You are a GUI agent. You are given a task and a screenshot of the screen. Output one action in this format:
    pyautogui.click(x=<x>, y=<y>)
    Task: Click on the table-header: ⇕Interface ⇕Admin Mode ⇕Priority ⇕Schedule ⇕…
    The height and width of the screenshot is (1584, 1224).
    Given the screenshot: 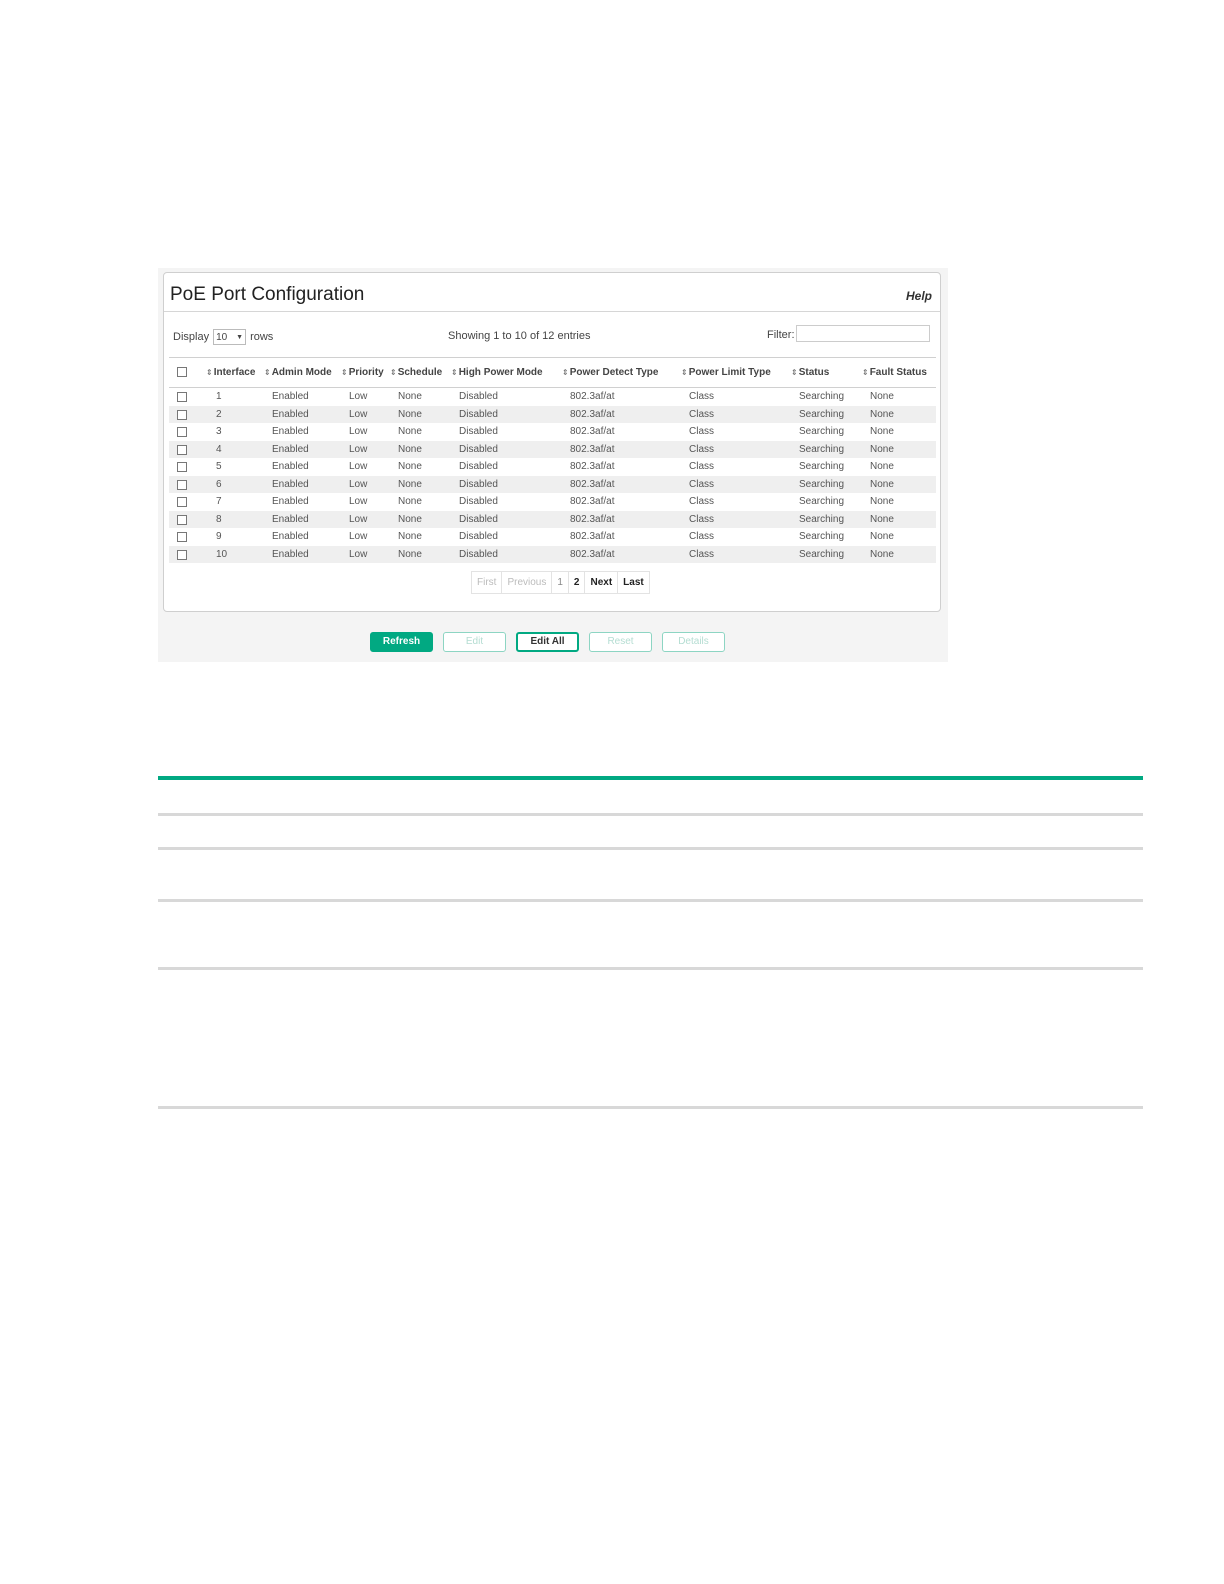 What is the action you would take?
    pyautogui.click(x=552, y=372)
    